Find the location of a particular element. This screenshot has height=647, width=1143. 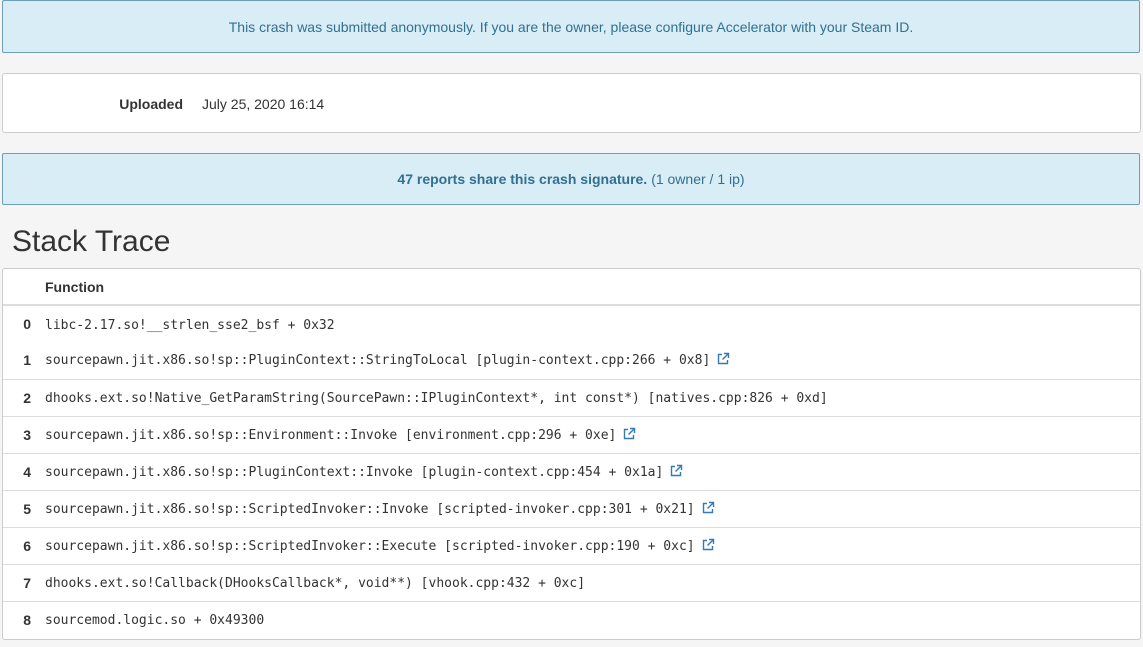

frame-function: sourcemod.logic.so + 0x49300 is located at coordinates (155, 621).